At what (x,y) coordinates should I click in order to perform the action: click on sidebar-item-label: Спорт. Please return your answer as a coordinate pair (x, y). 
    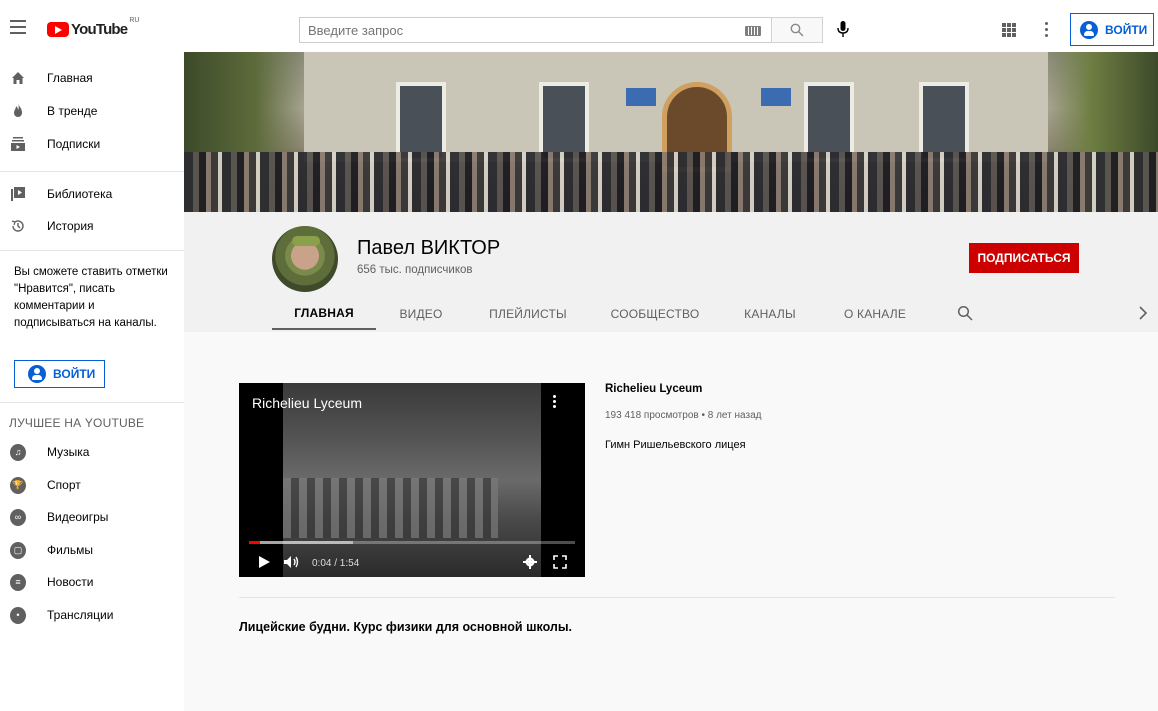
    Looking at the image, I should click on (64, 485).